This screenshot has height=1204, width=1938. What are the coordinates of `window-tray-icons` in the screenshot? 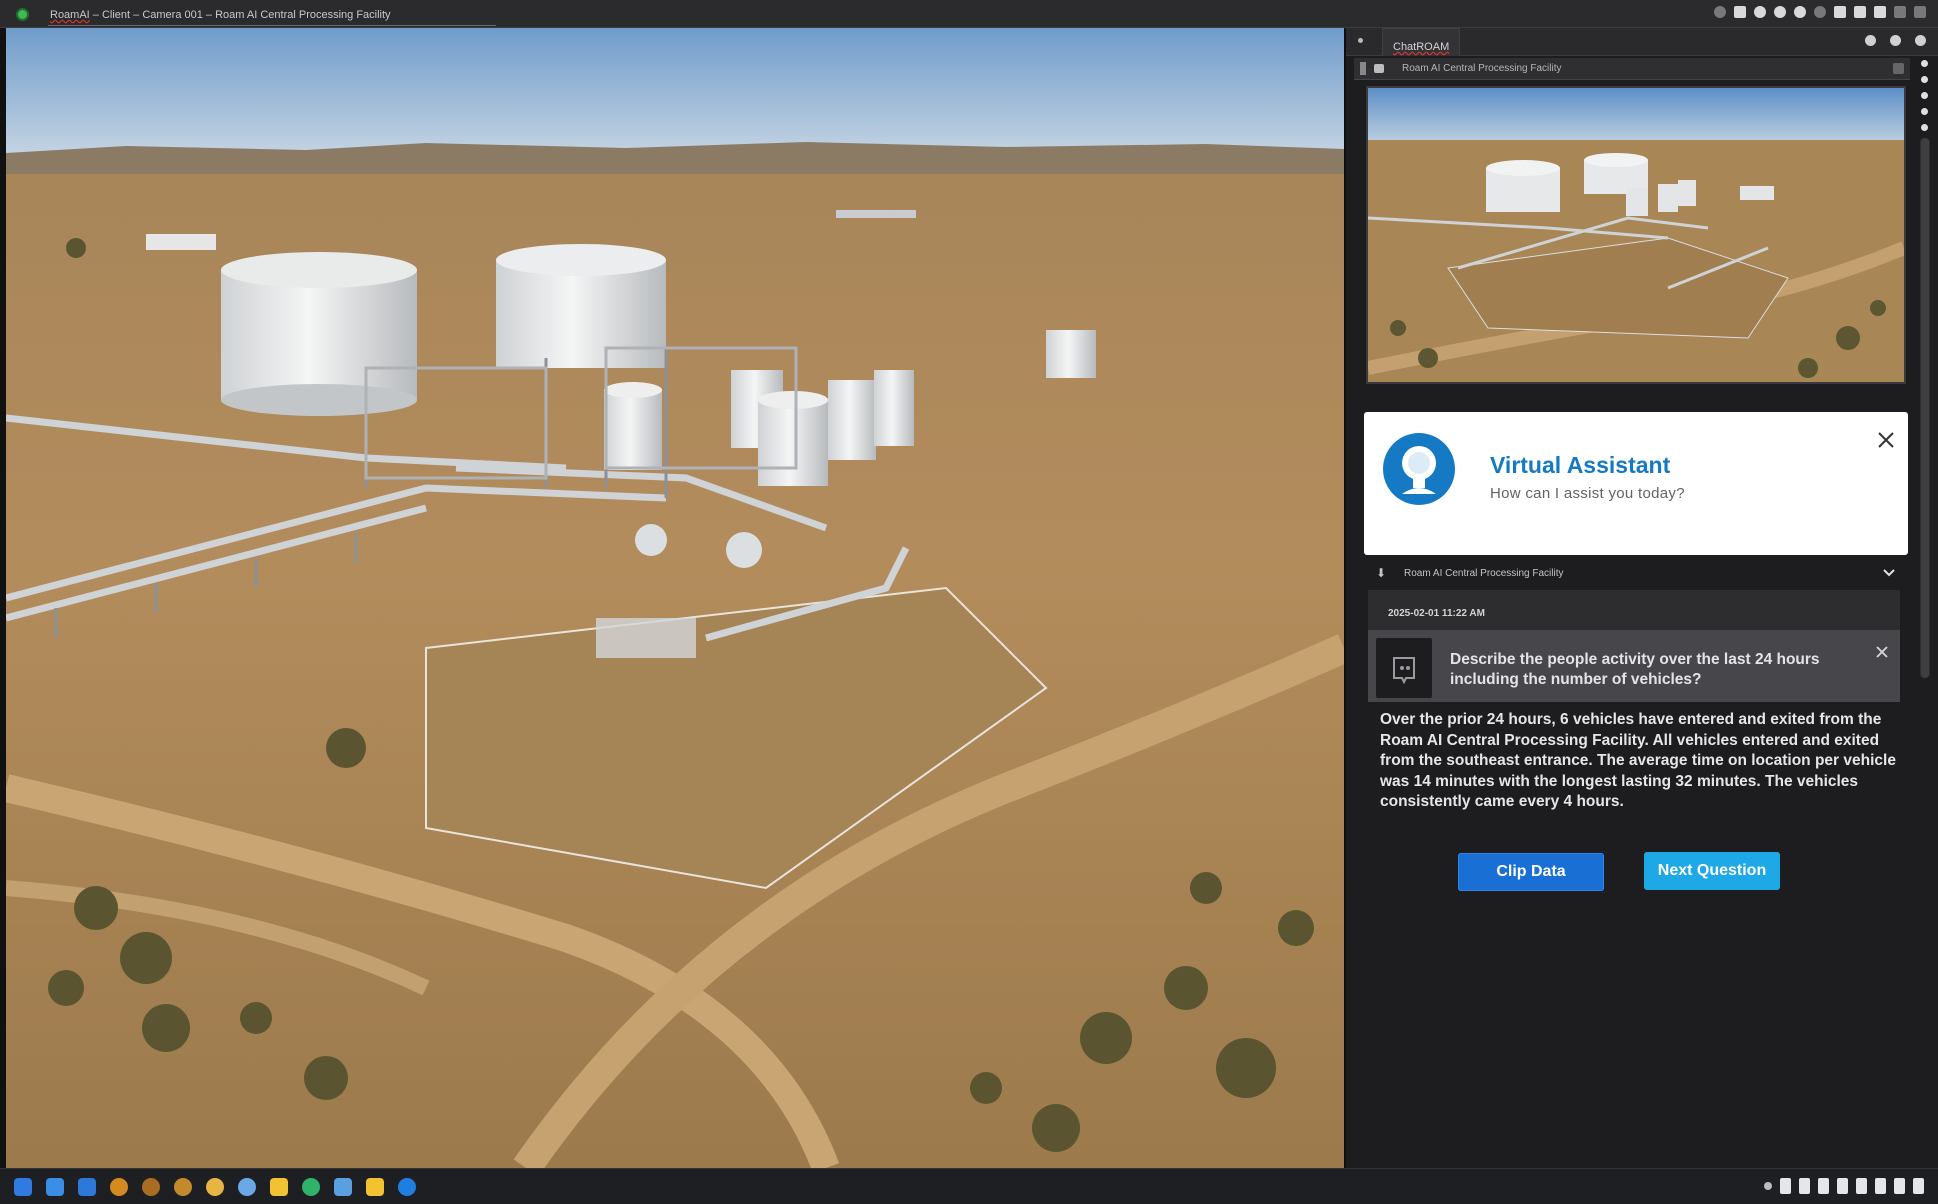 It's located at (1820, 12).